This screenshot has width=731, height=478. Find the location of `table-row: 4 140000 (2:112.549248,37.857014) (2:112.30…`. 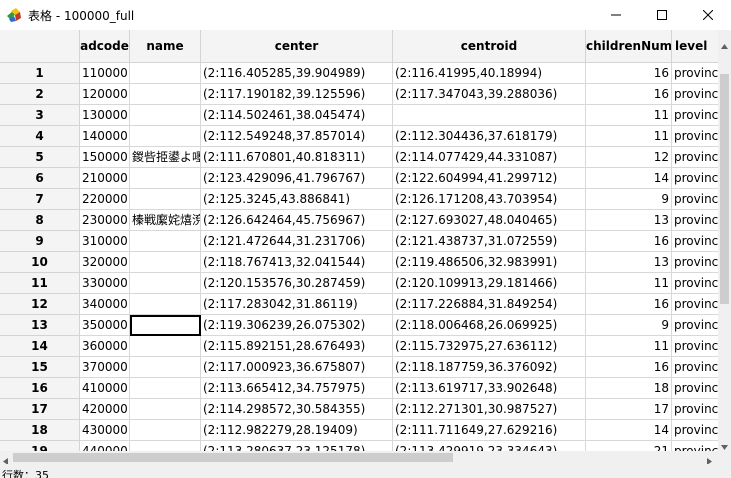

table-row: 4 140000 (2:112.549248,37.857014) (2:112.30… is located at coordinates (359, 136).